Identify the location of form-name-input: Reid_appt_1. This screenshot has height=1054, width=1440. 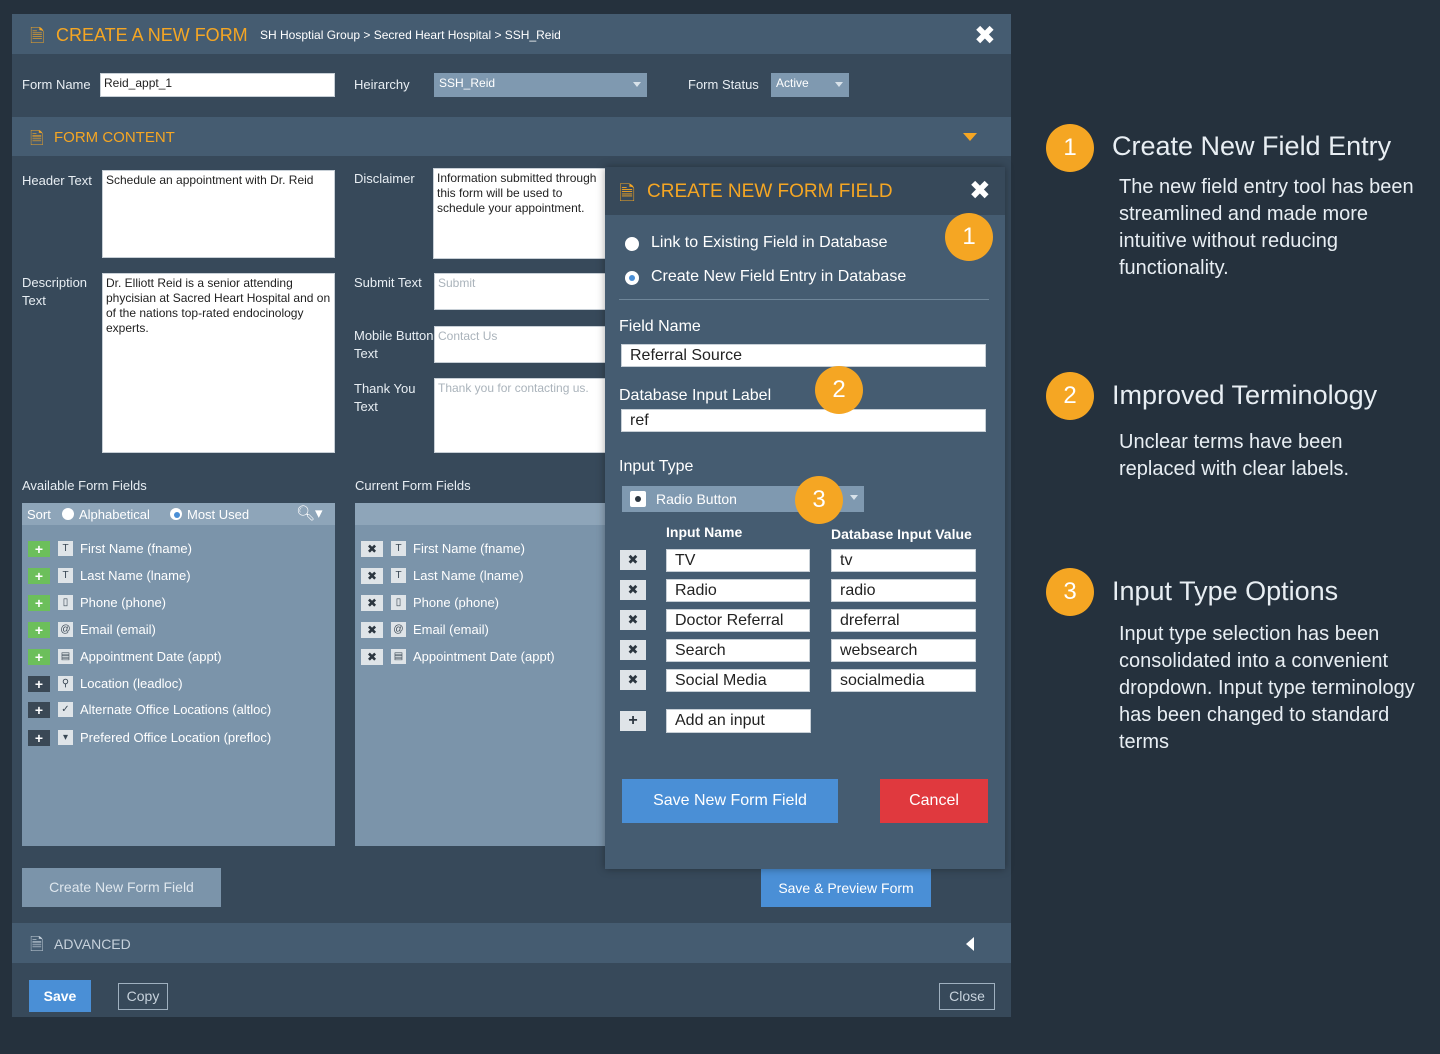
(217, 85).